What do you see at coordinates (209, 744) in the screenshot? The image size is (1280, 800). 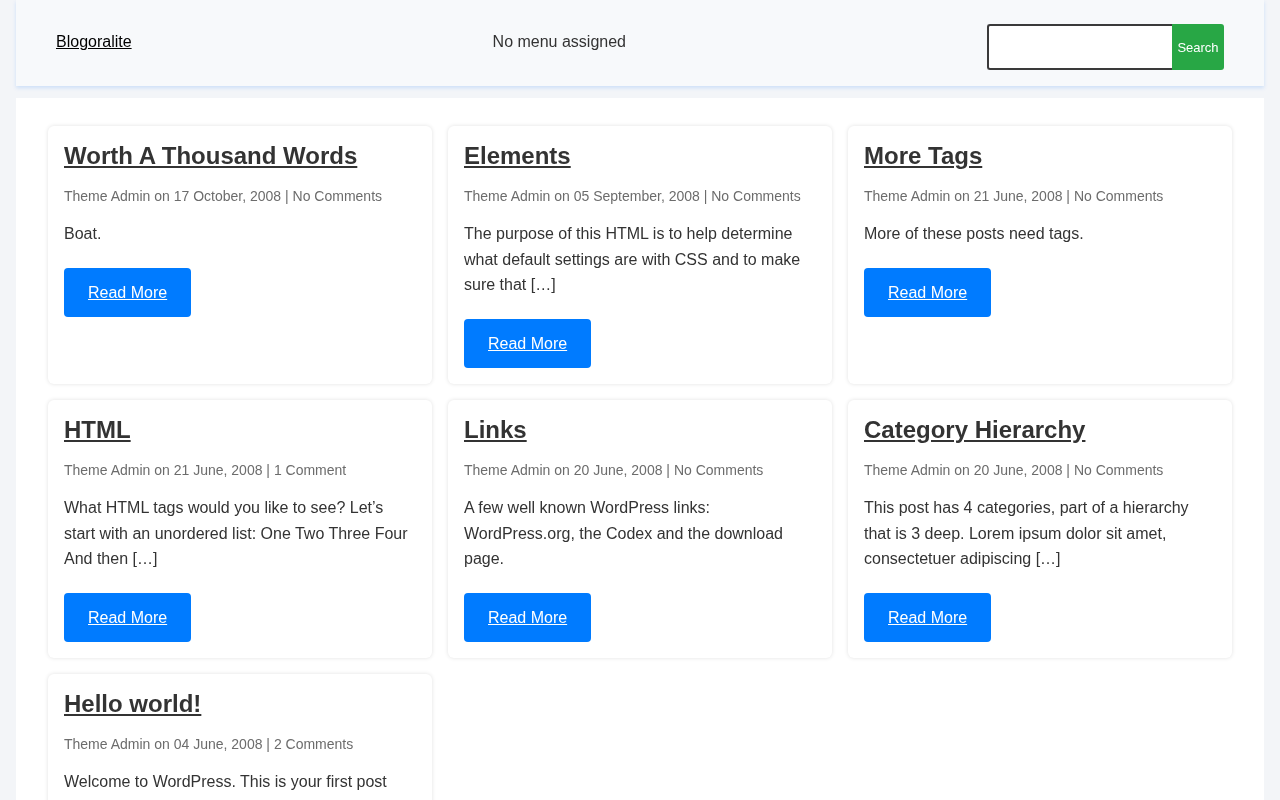 I see `post-meta: Theme Admin on 04 June, 2008 | 2 Comments` at bounding box center [209, 744].